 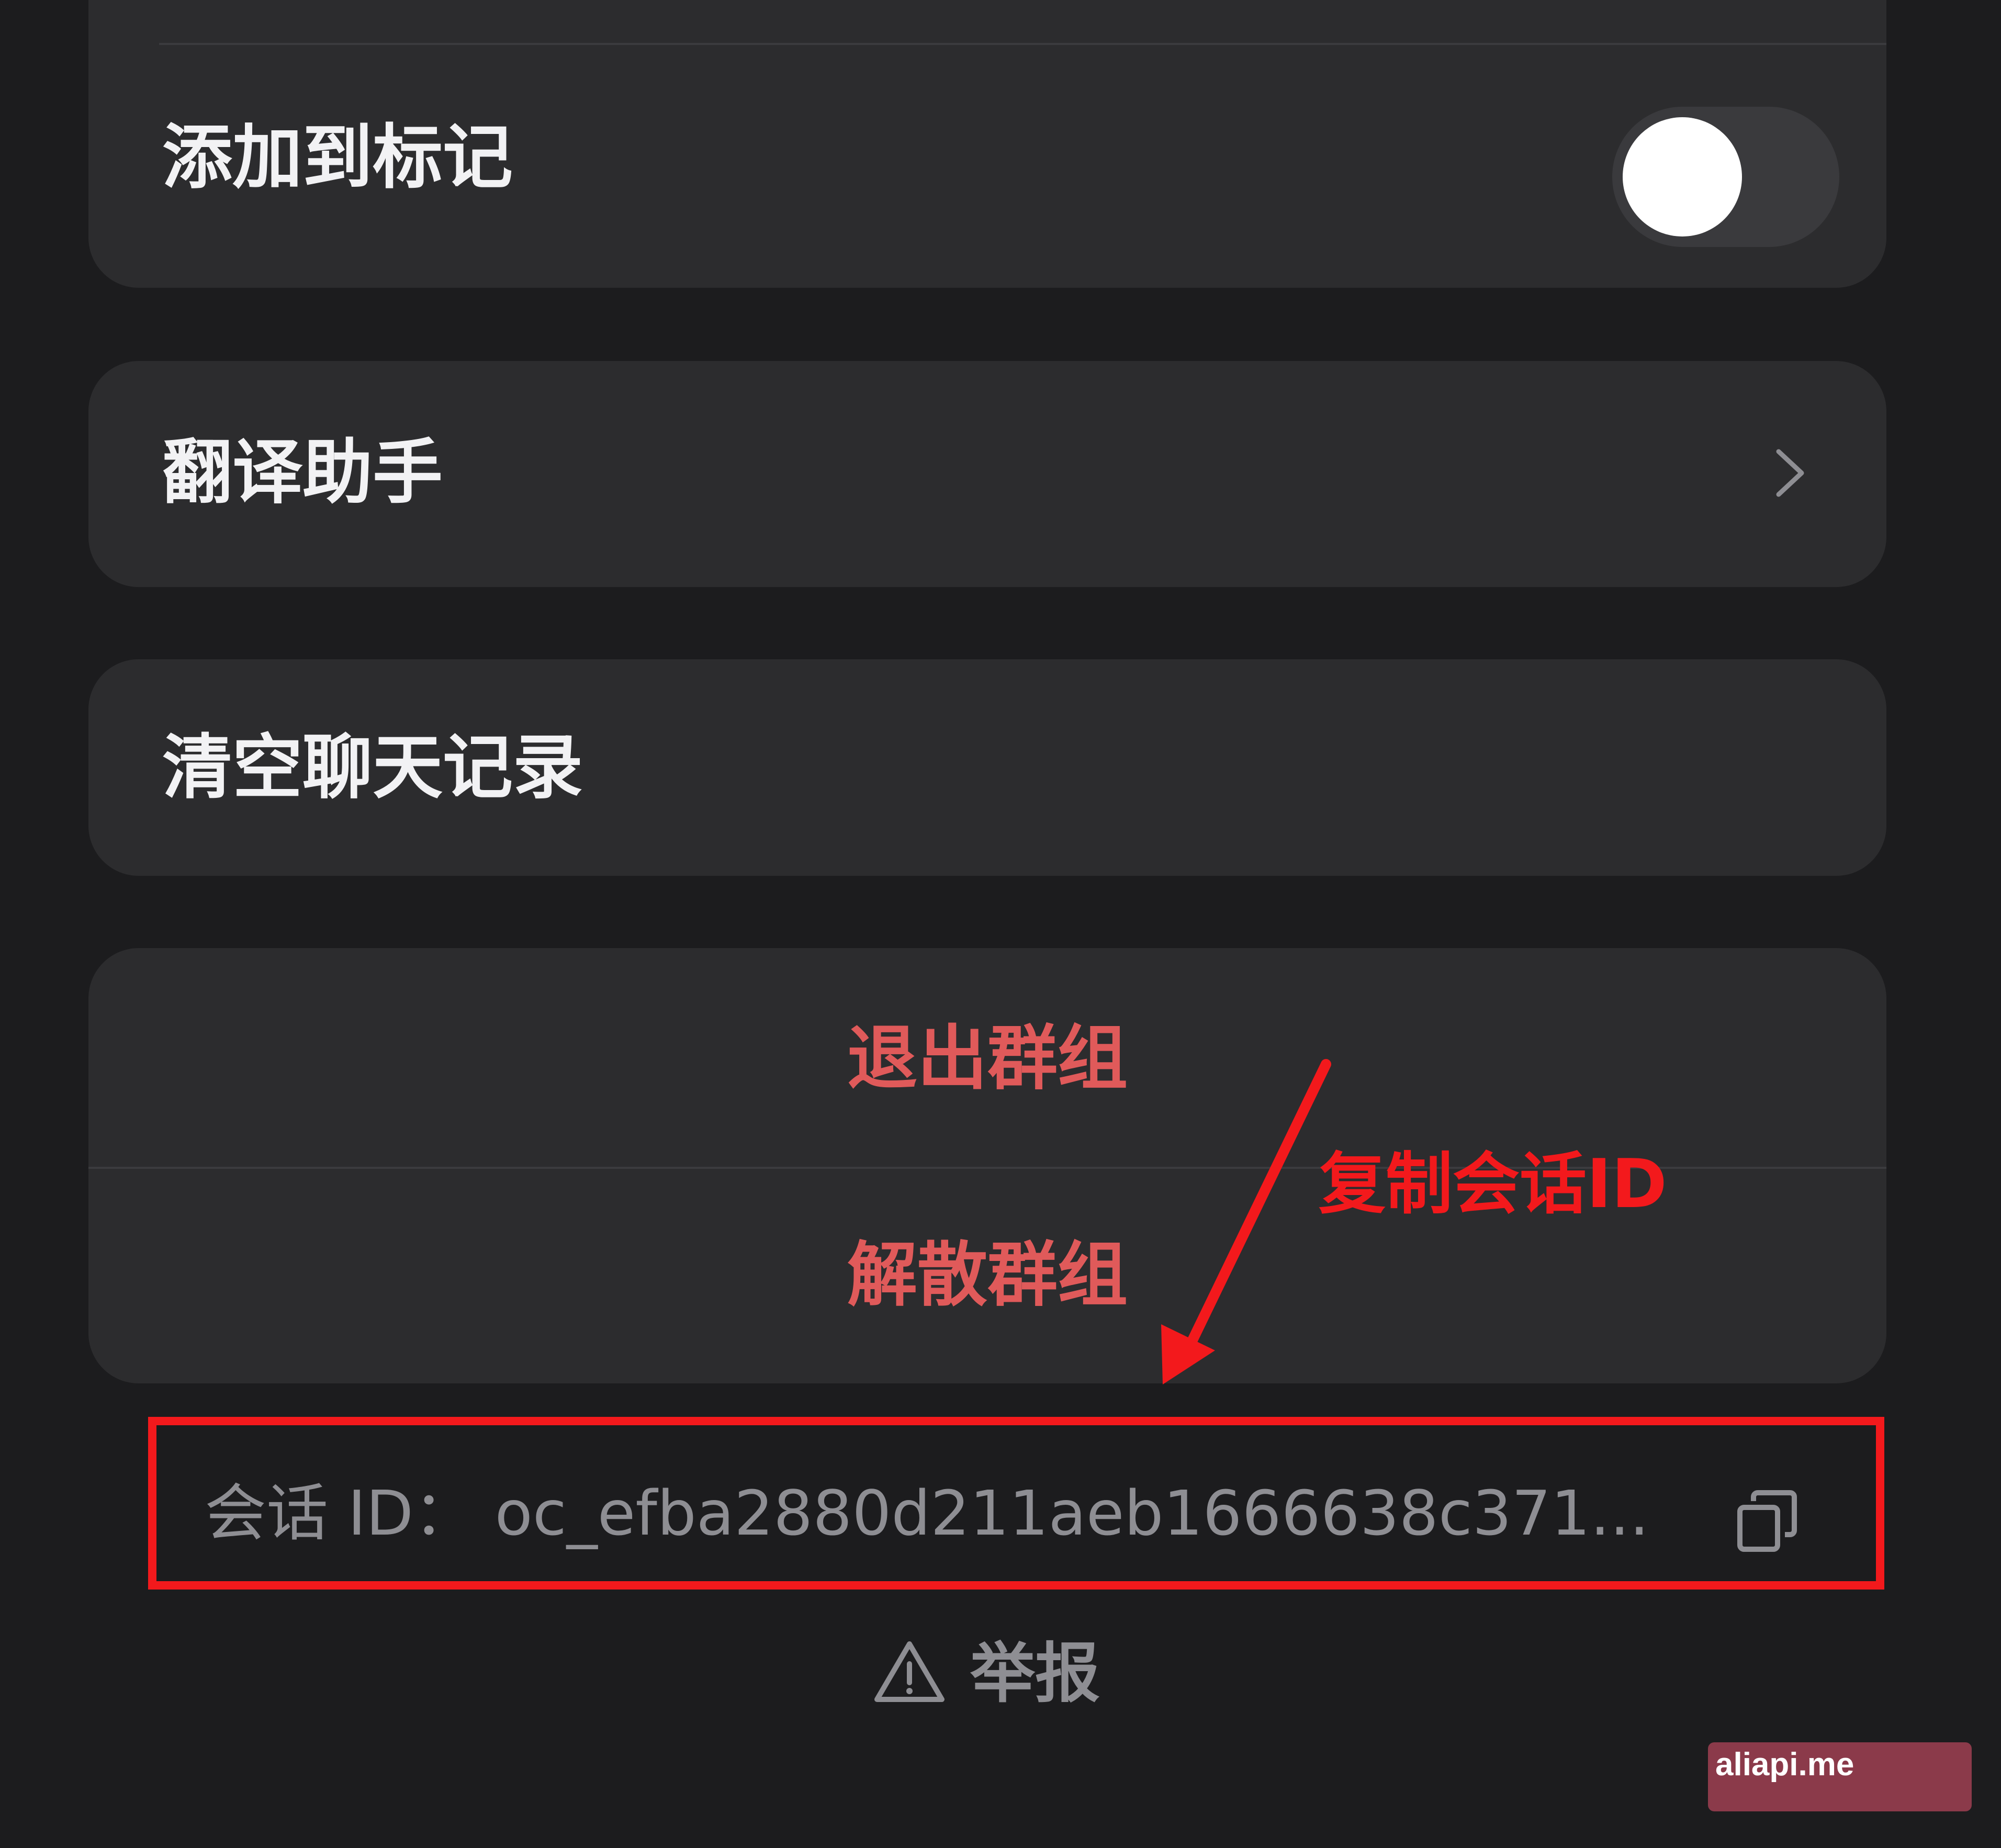 What do you see at coordinates (1767, 1521) in the screenshot?
I see `copy-icon` at bounding box center [1767, 1521].